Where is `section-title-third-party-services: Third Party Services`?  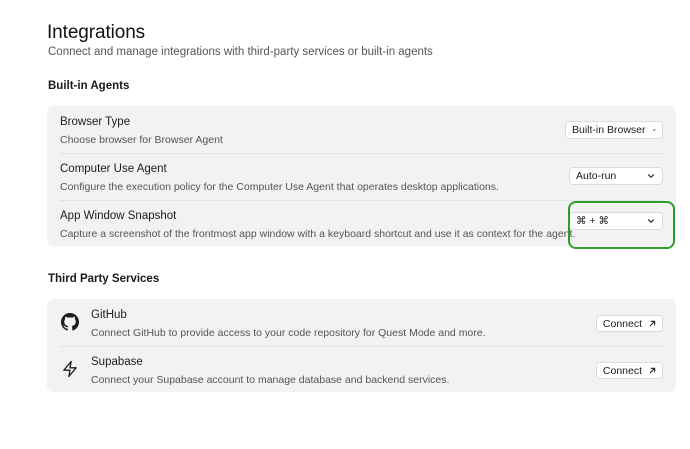
section-title-third-party-services: Third Party Services is located at coordinates (104, 279).